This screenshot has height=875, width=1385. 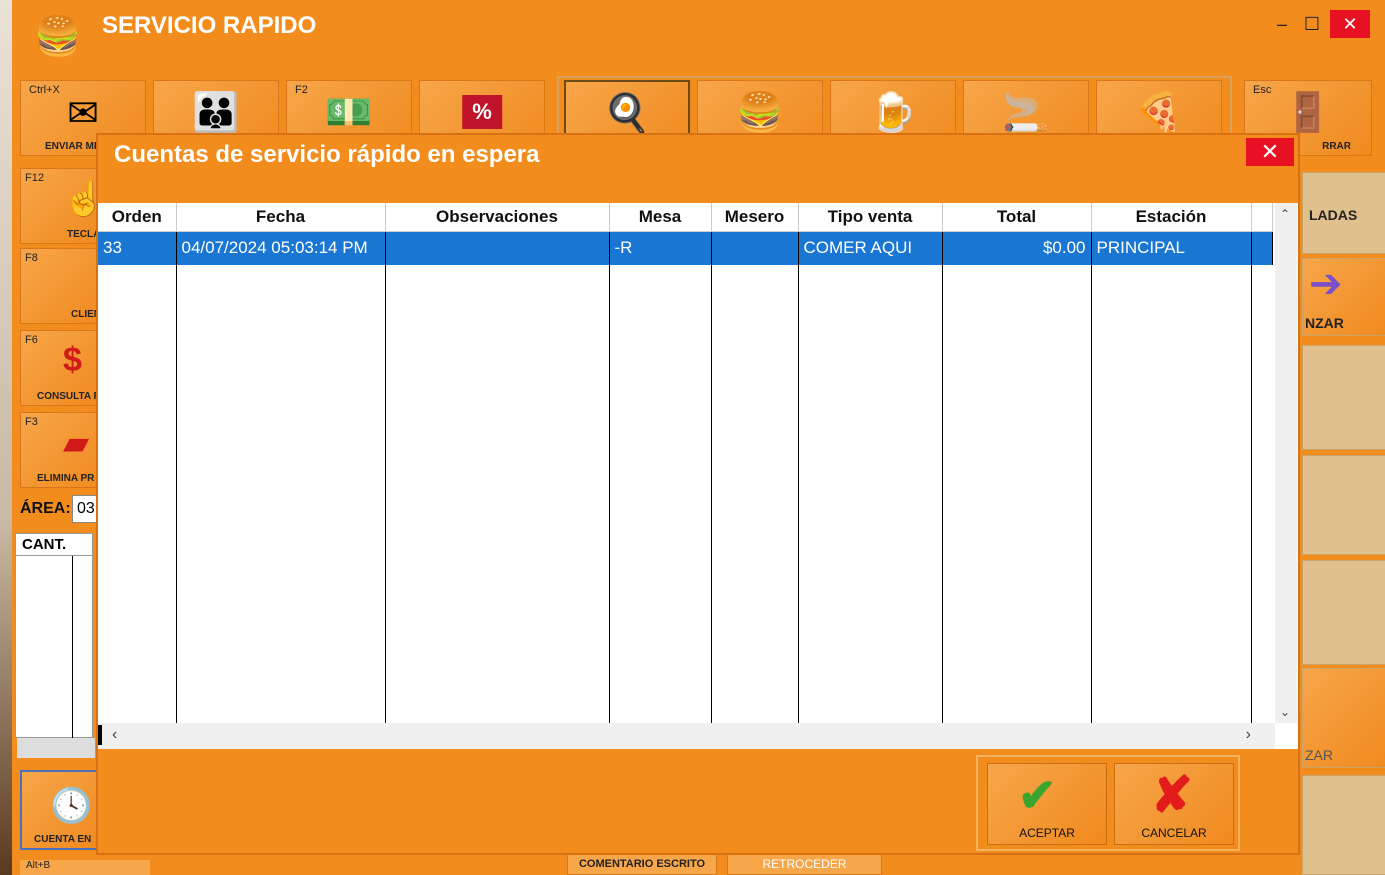 What do you see at coordinates (497, 248) in the screenshot?
I see `cell-observaciones` at bounding box center [497, 248].